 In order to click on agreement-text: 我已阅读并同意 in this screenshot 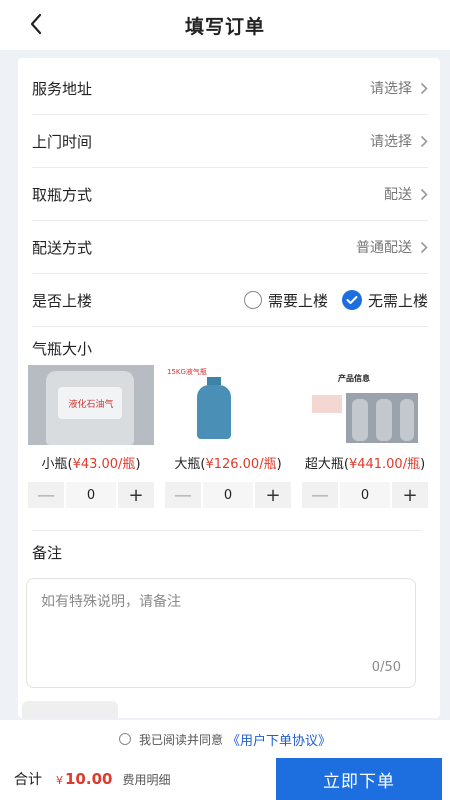, I will do `click(180, 739)`.